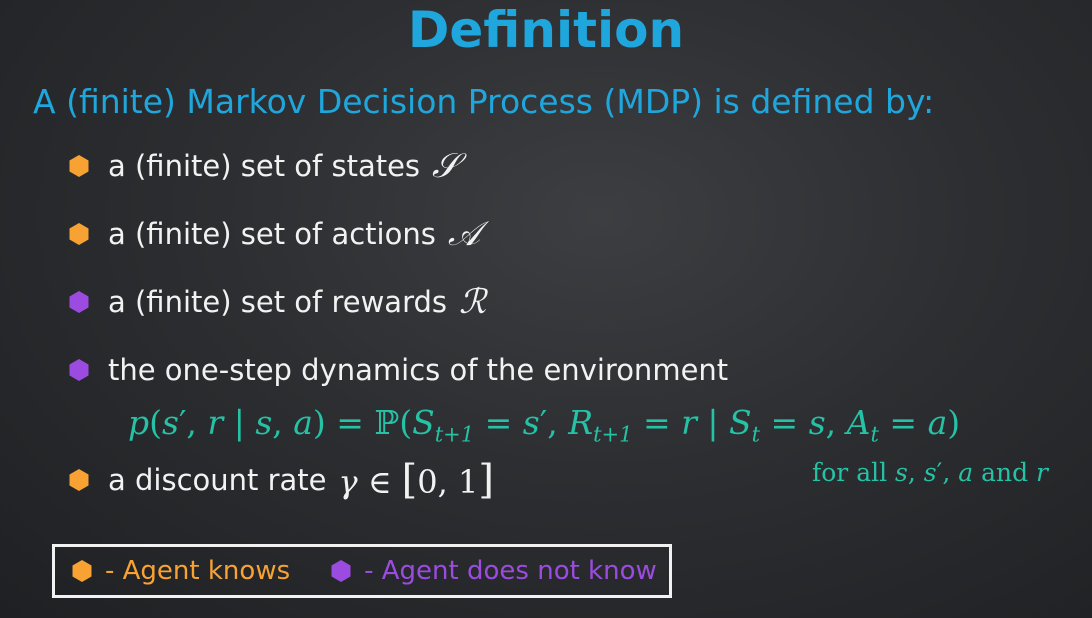  Describe the element at coordinates (473, 302) in the screenshot. I see `rewards-symbol: ℛ` at that location.